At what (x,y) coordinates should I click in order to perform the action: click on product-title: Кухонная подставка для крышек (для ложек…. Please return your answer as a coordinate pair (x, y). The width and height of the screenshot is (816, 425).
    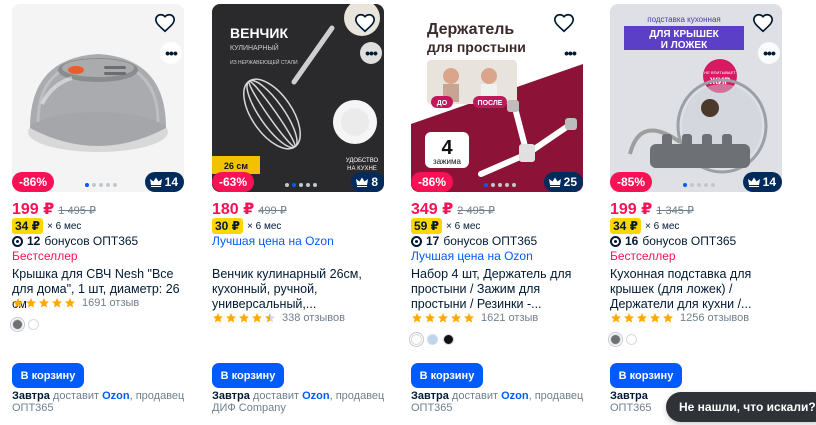
    Looking at the image, I should click on (685, 289).